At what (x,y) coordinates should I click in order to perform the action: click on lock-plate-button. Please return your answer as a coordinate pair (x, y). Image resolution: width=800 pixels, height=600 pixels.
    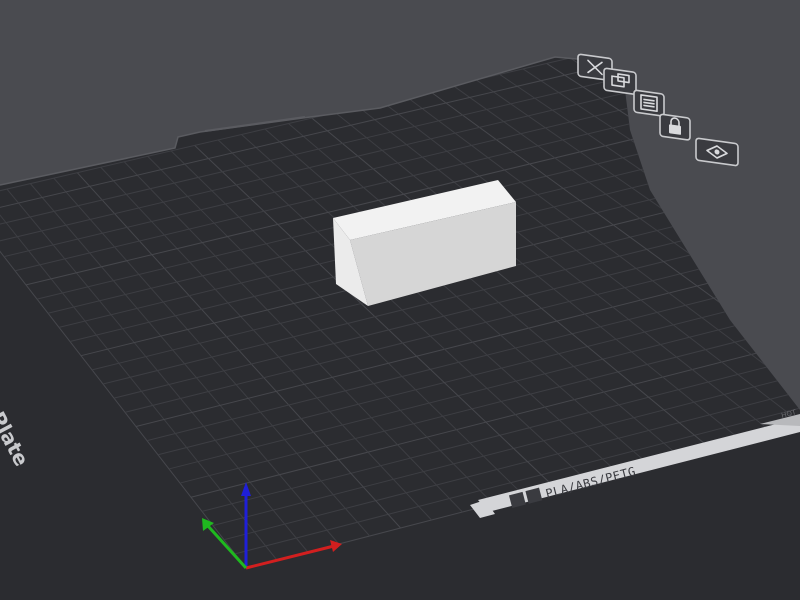
    Looking at the image, I should click on (675, 127).